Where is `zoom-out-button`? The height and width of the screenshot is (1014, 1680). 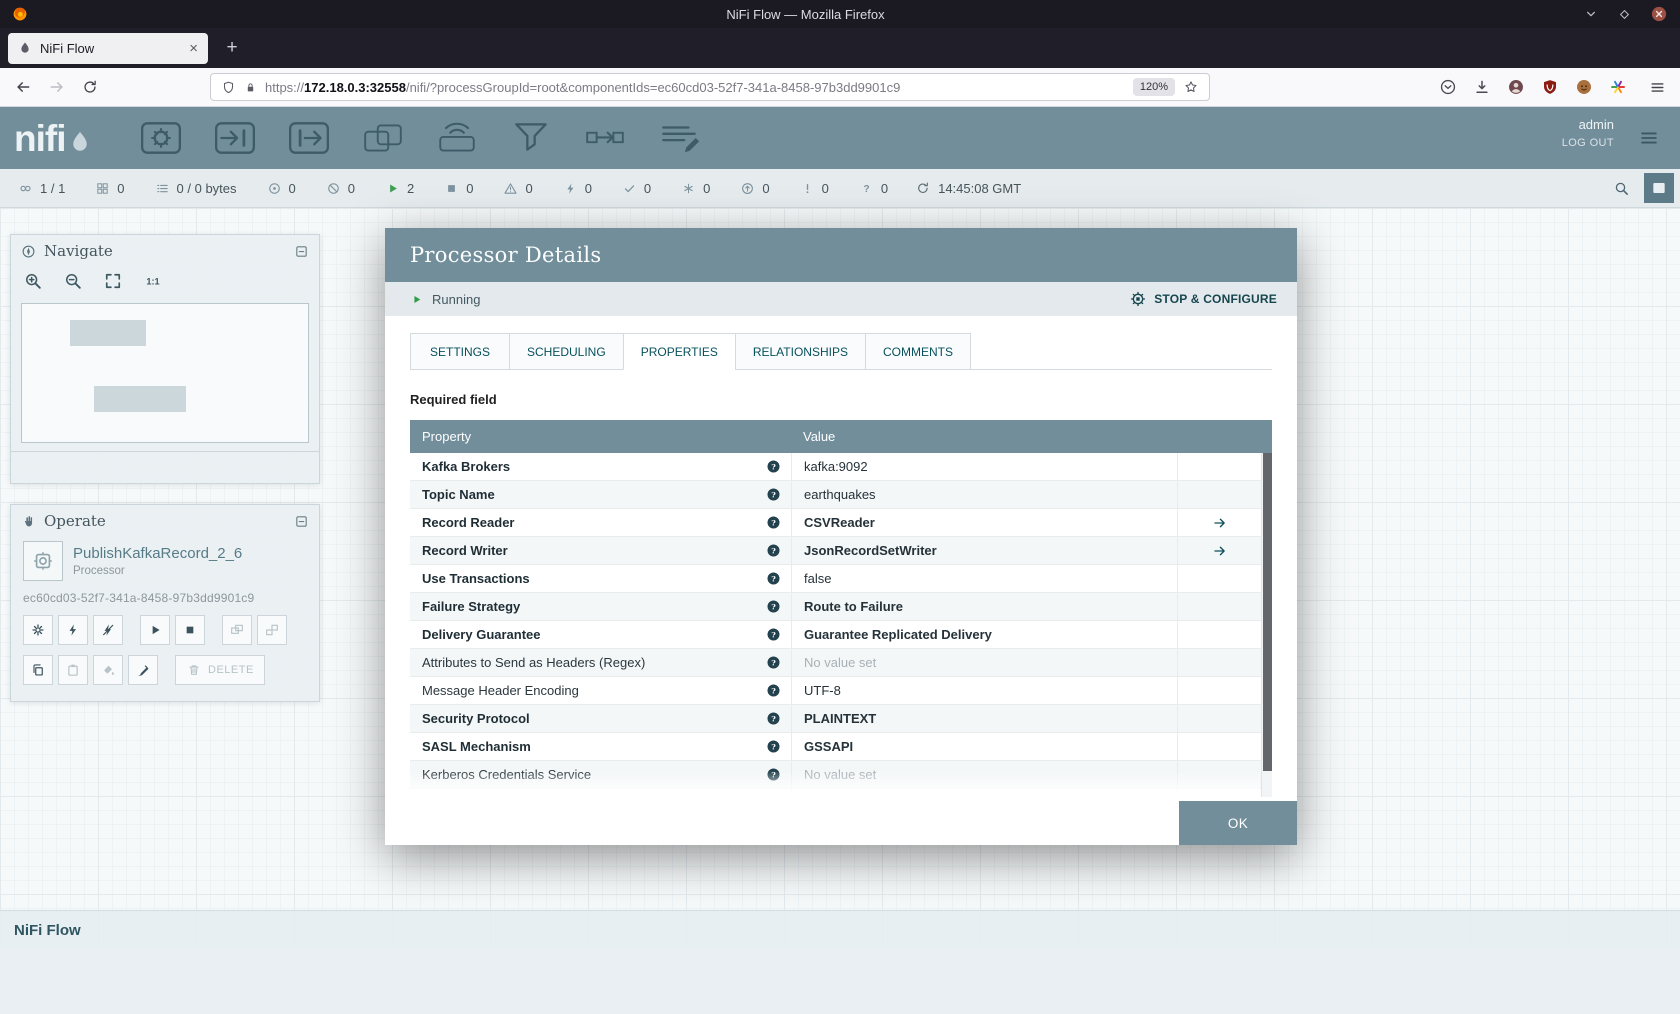
zoom-out-button is located at coordinates (73, 281).